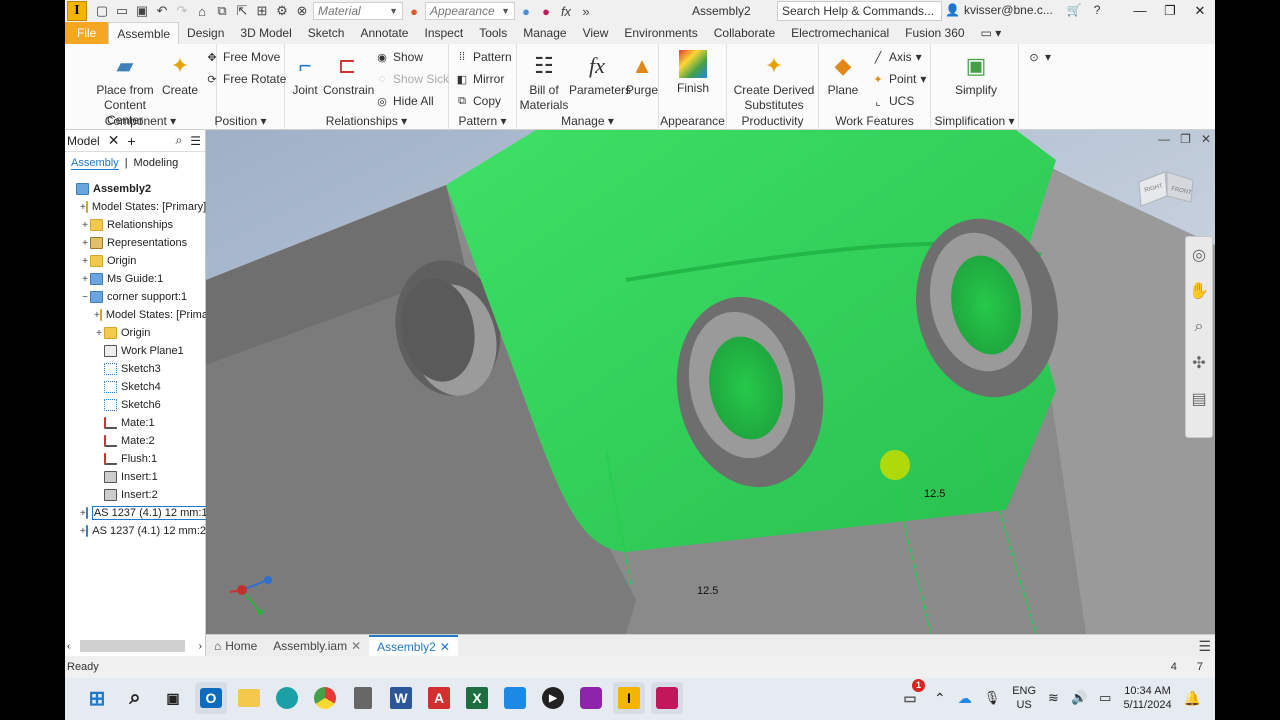 This screenshot has height=720, width=1280. I want to click on ribbon-extra-dropdown: ⊙ ▾, so click(1039, 57).